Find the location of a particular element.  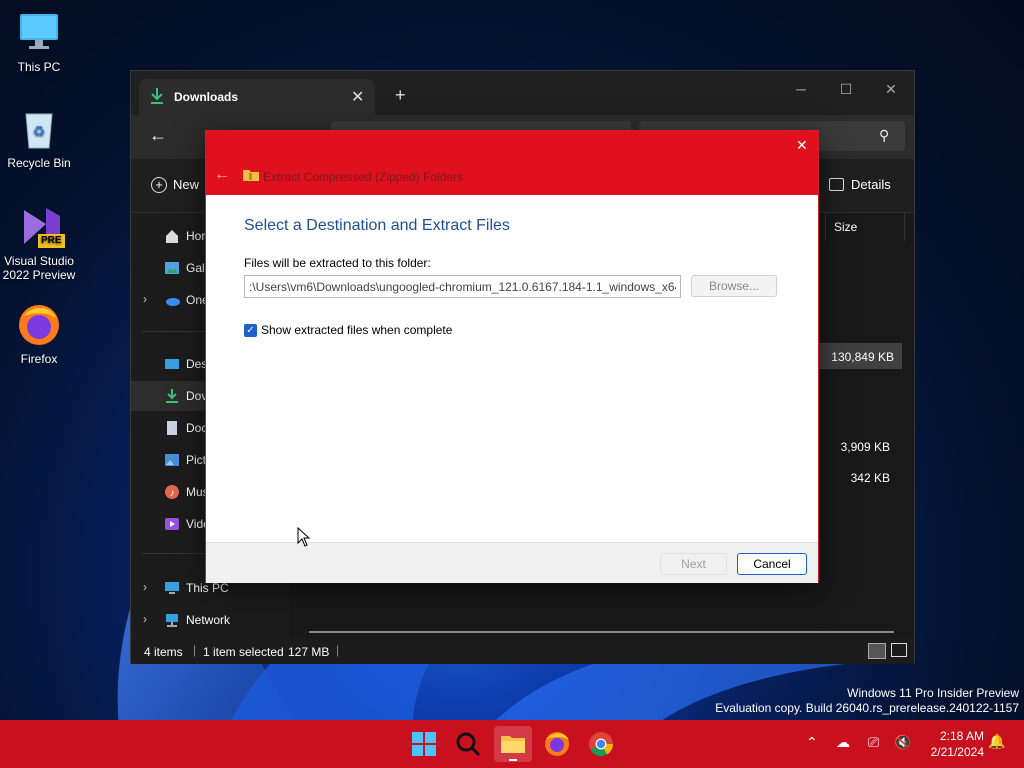

windows-logo-icon is located at coordinates (424, 744).